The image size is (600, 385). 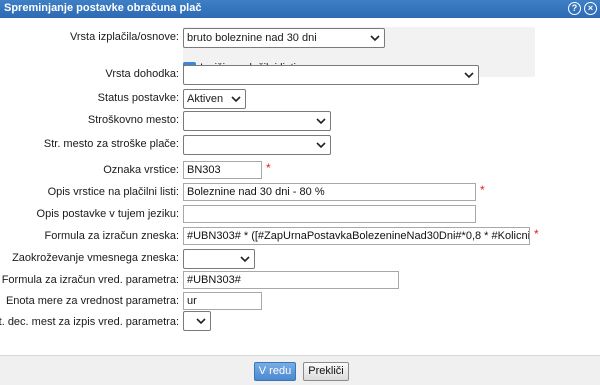 What do you see at coordinates (590, 8) in the screenshot?
I see `close-icon: ×` at bounding box center [590, 8].